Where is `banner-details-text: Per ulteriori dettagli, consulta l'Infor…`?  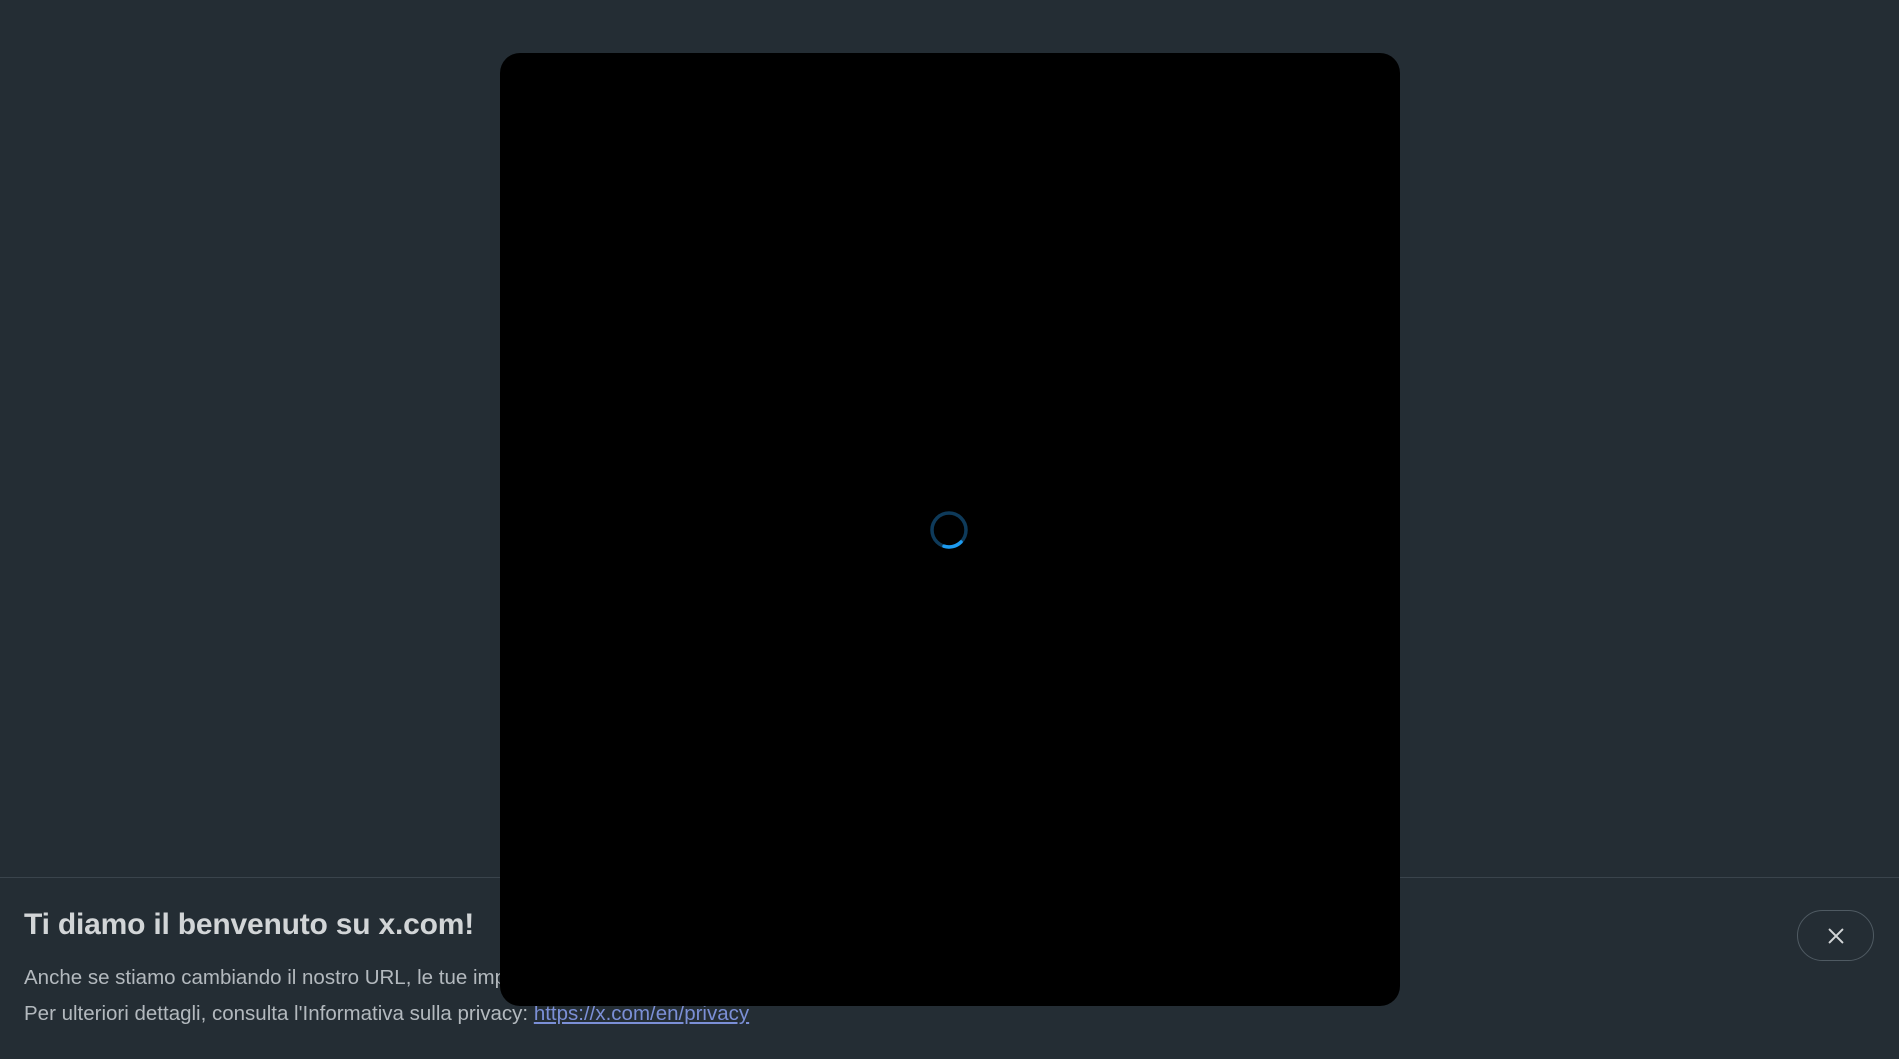 banner-details-text: Per ulteriori dettagli, consulta l'Infor… is located at coordinates (279, 1013).